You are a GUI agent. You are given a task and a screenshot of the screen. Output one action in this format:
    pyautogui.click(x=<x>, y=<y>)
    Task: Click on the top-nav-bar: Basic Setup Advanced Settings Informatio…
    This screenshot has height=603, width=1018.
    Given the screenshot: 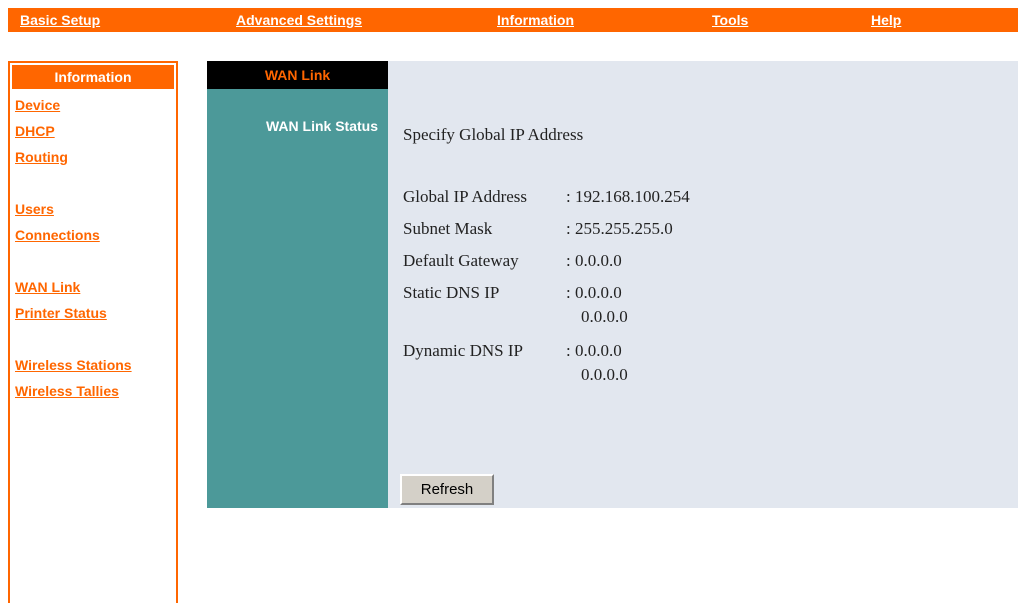 What is the action you would take?
    pyautogui.click(x=513, y=20)
    